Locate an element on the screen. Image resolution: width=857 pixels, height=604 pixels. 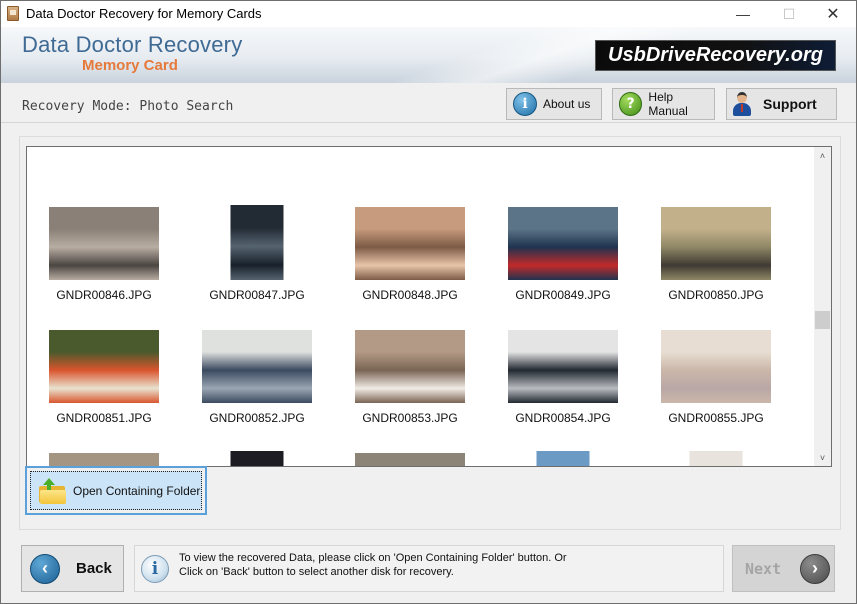
back-arrow-icon: ‹ is located at coordinates (45, 568).